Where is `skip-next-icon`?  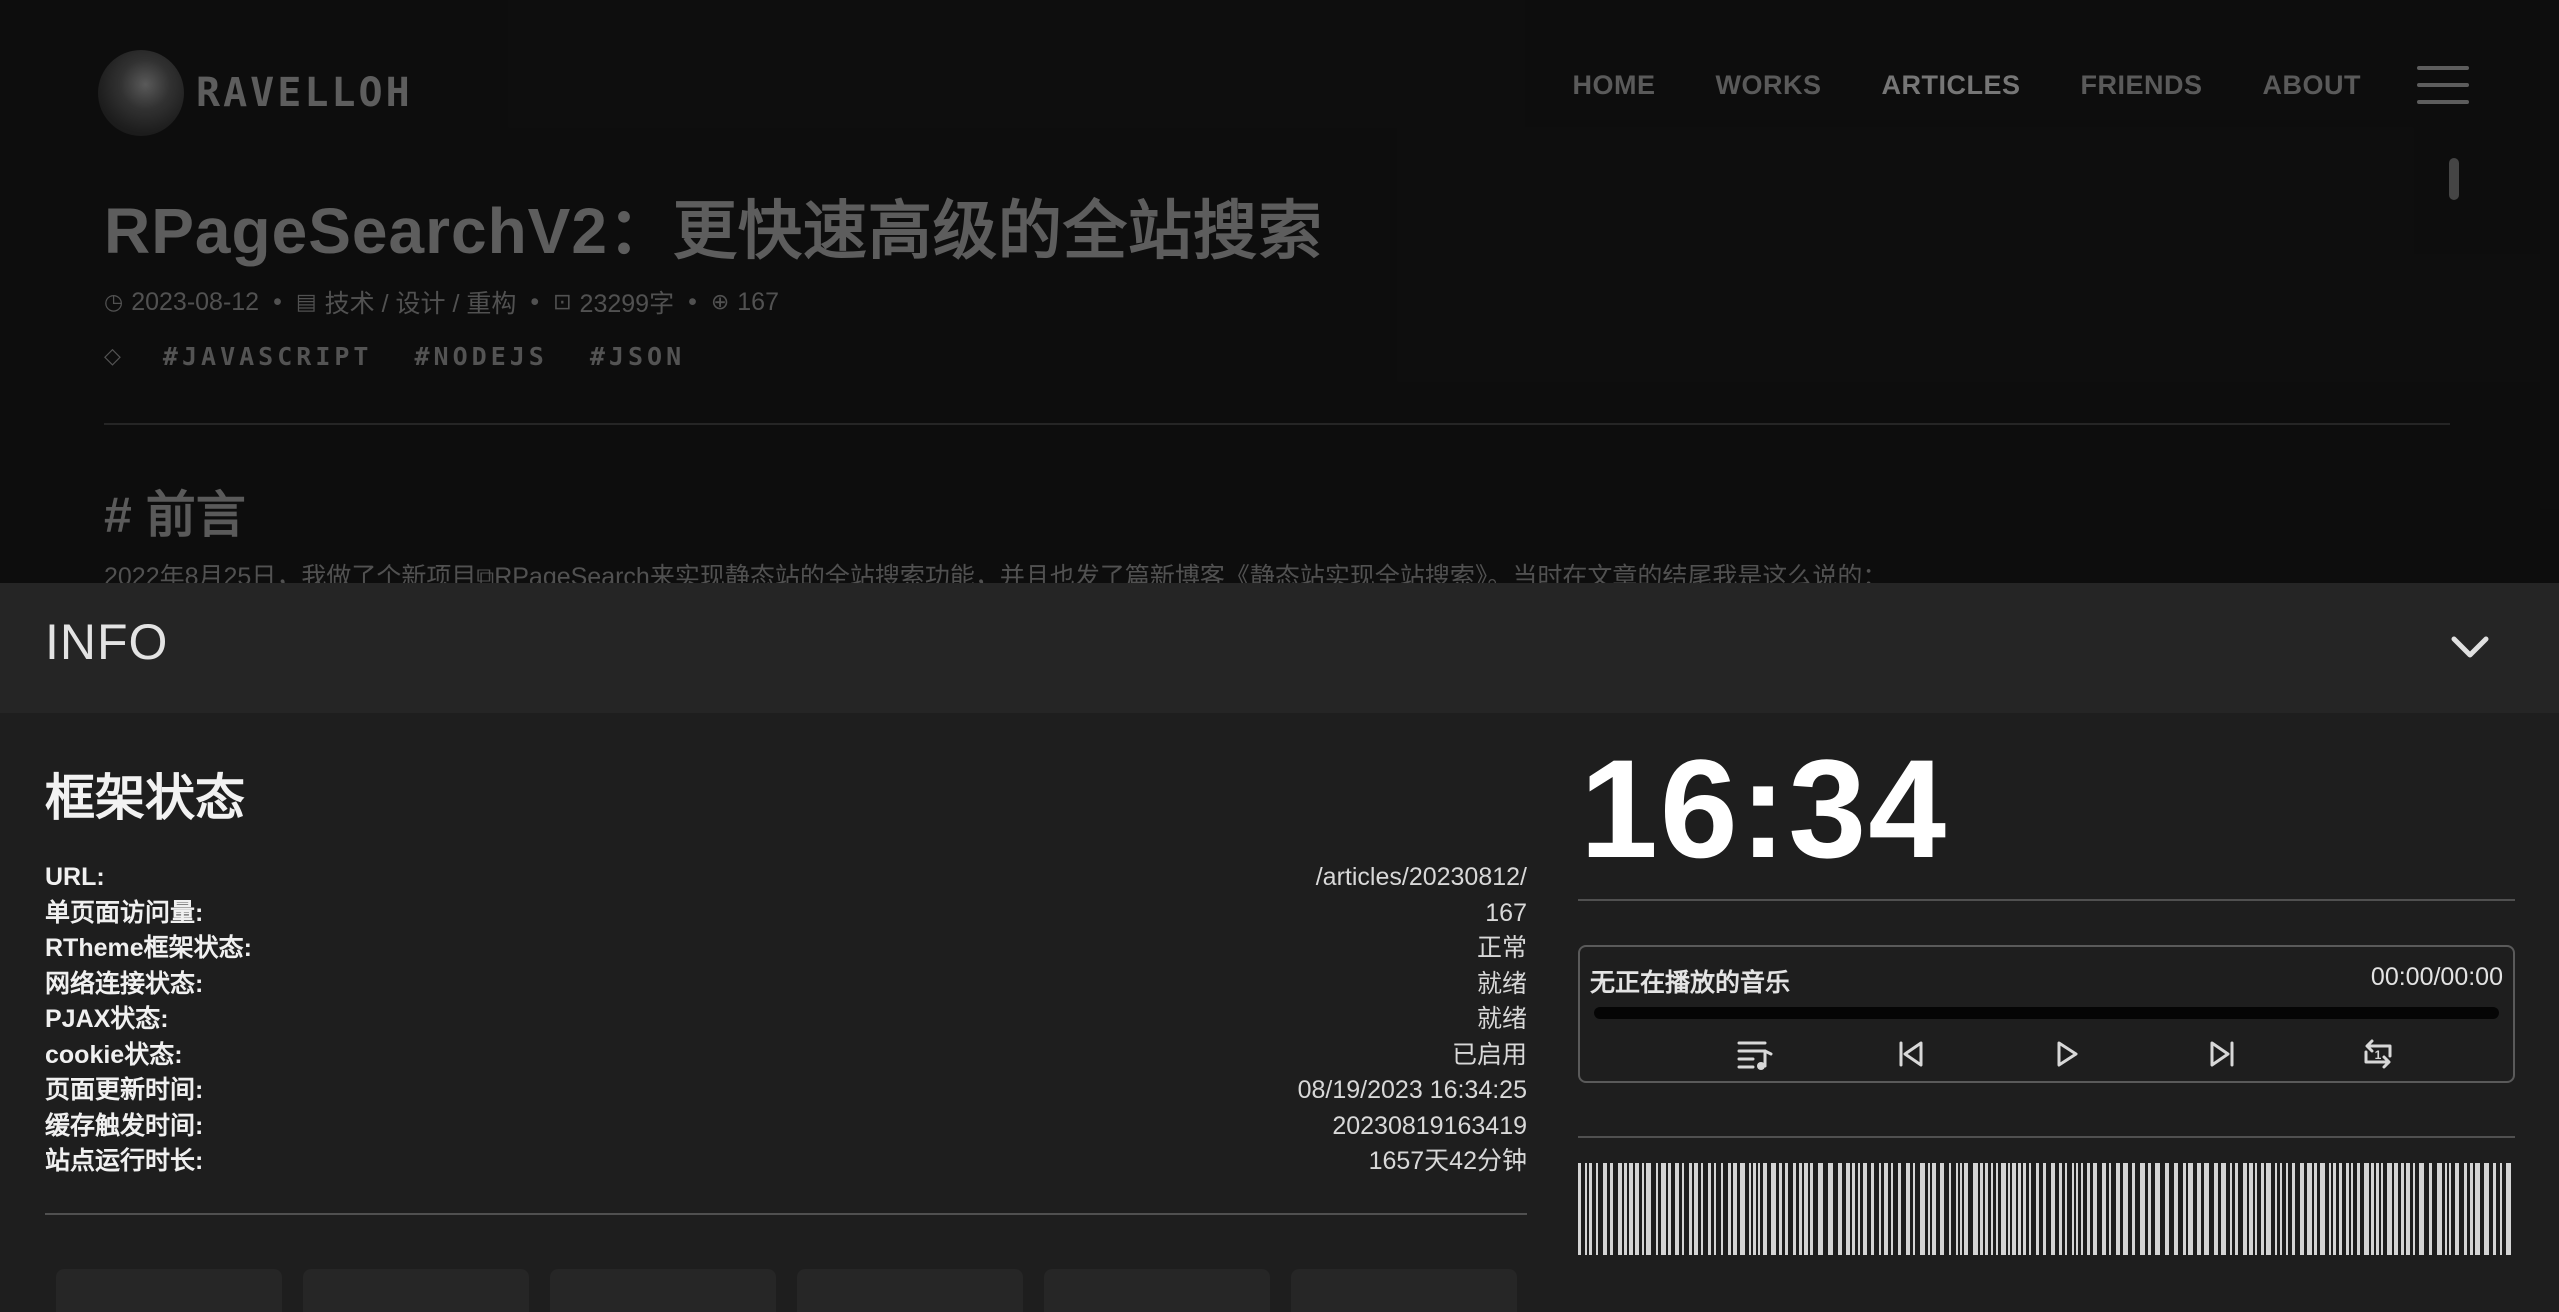 skip-next-icon is located at coordinates (2222, 1054).